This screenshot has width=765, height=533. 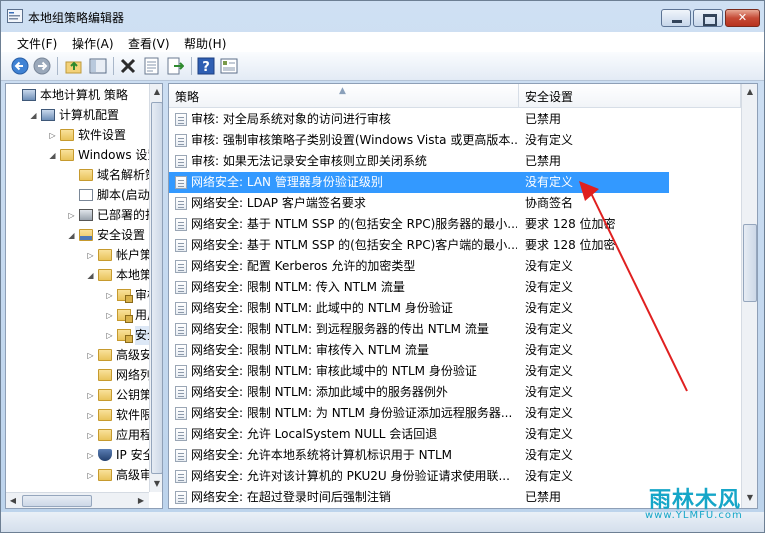 I want to click on tree-hscroll-thumb, so click(x=57, y=501).